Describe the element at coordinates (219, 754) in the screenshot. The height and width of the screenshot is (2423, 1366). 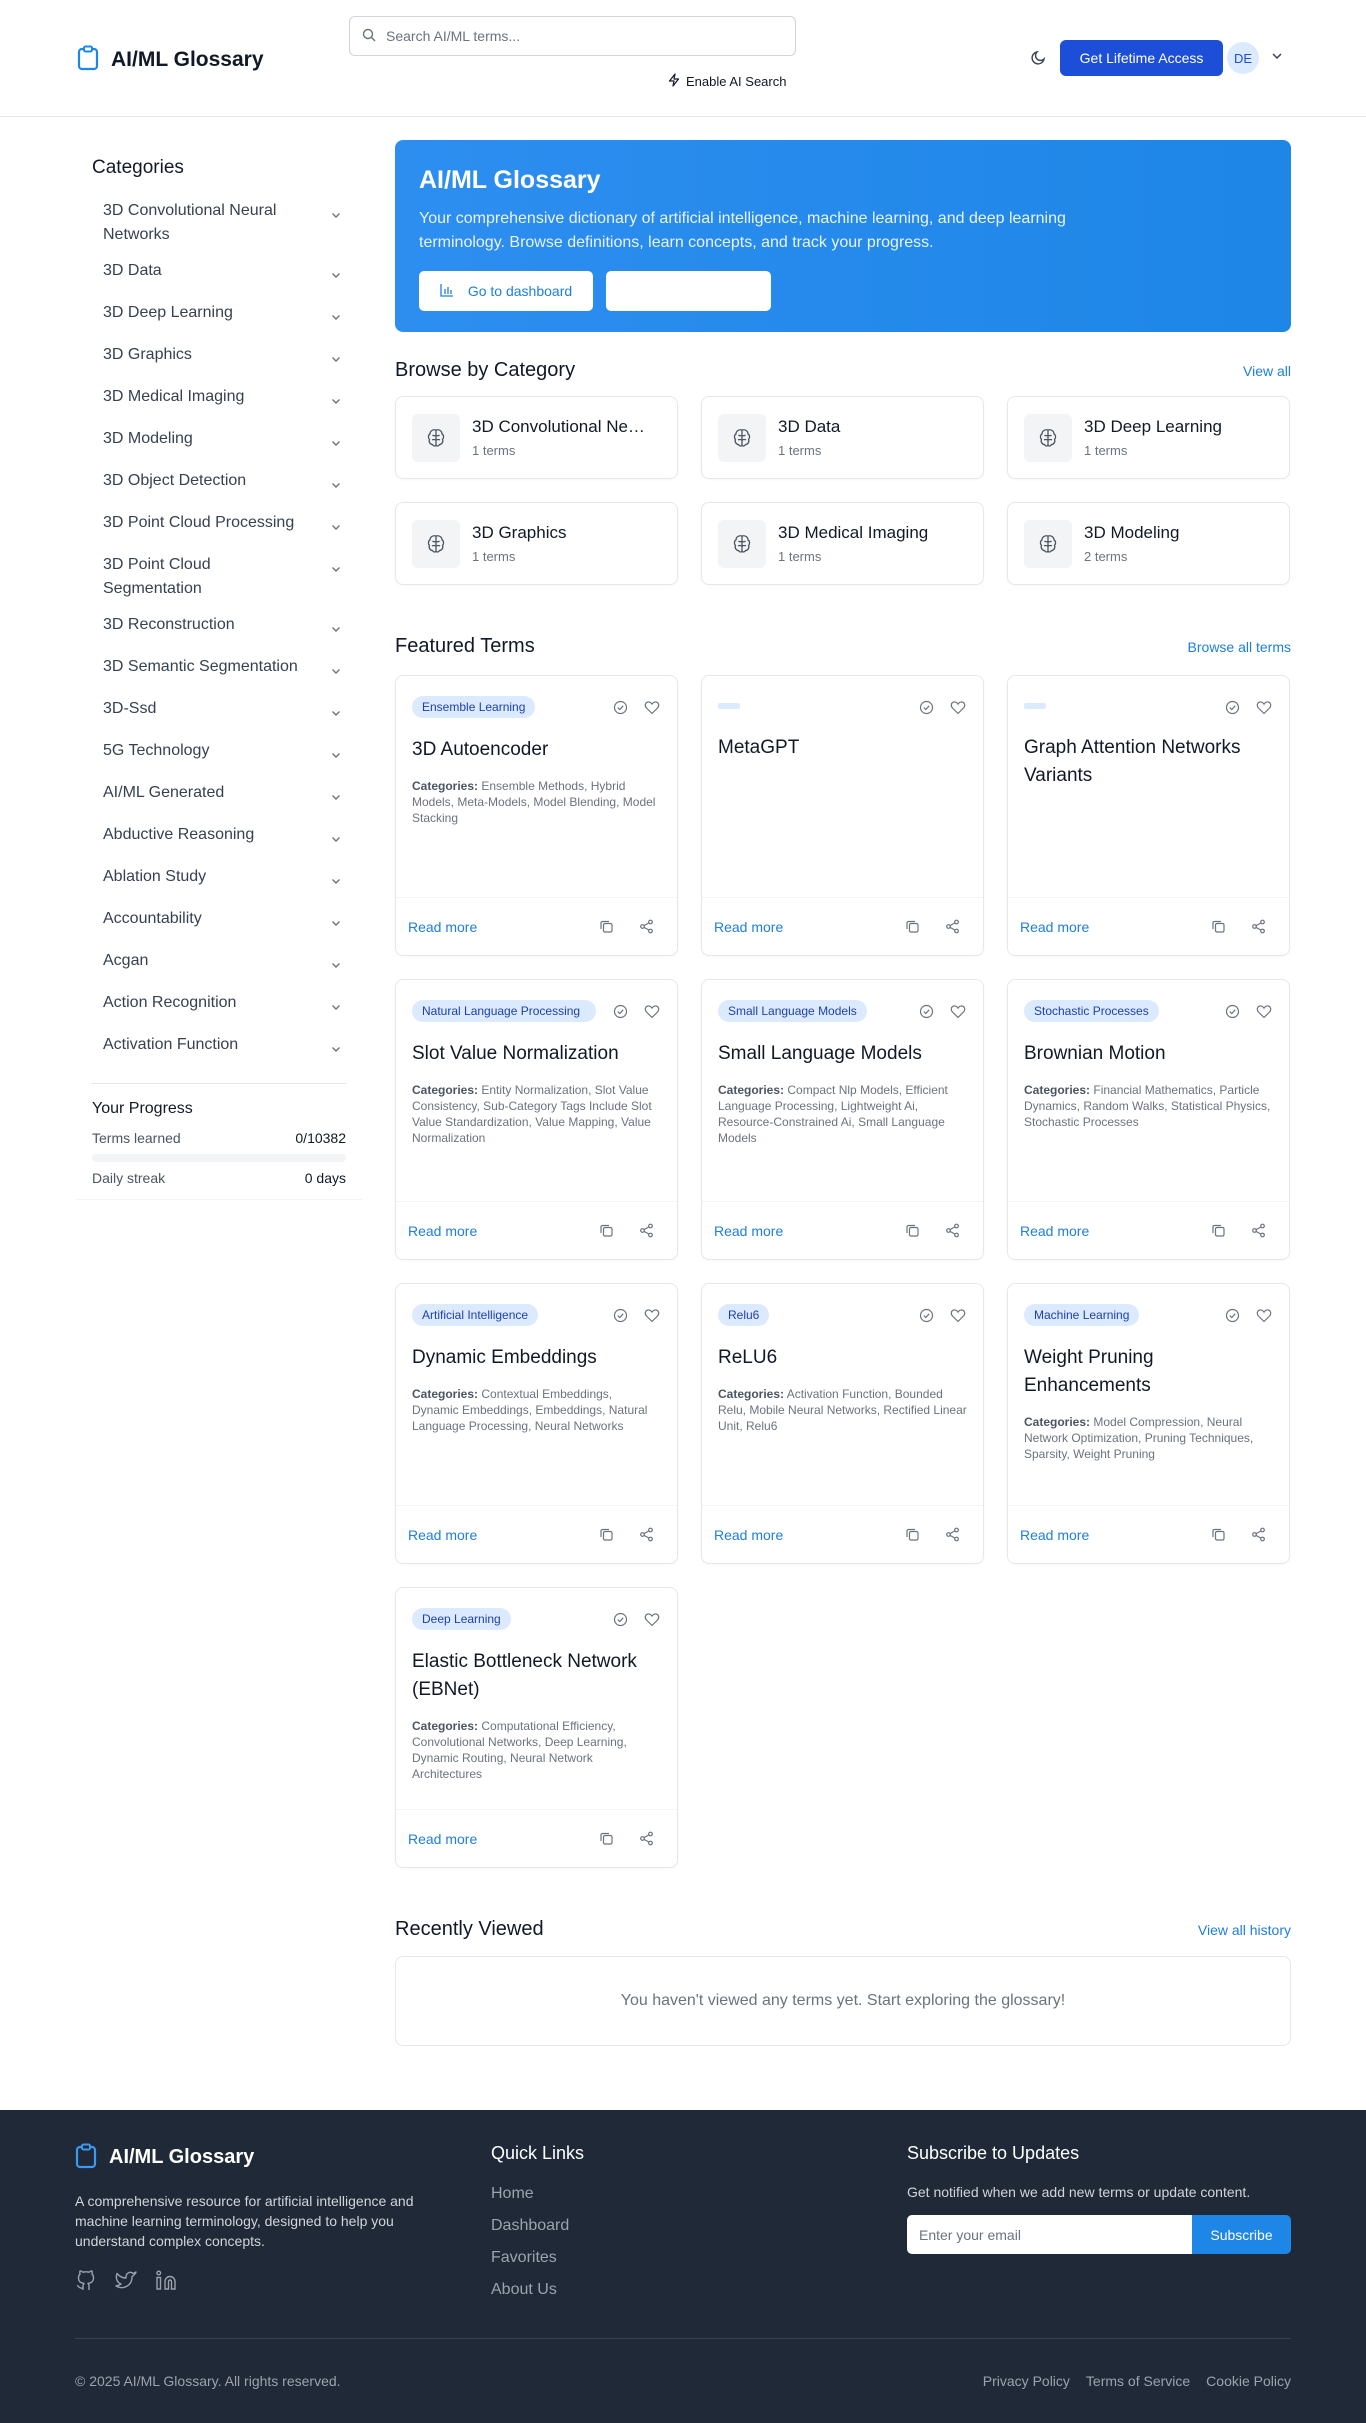
I see `sidebar-category-item: 5G Technology` at that location.